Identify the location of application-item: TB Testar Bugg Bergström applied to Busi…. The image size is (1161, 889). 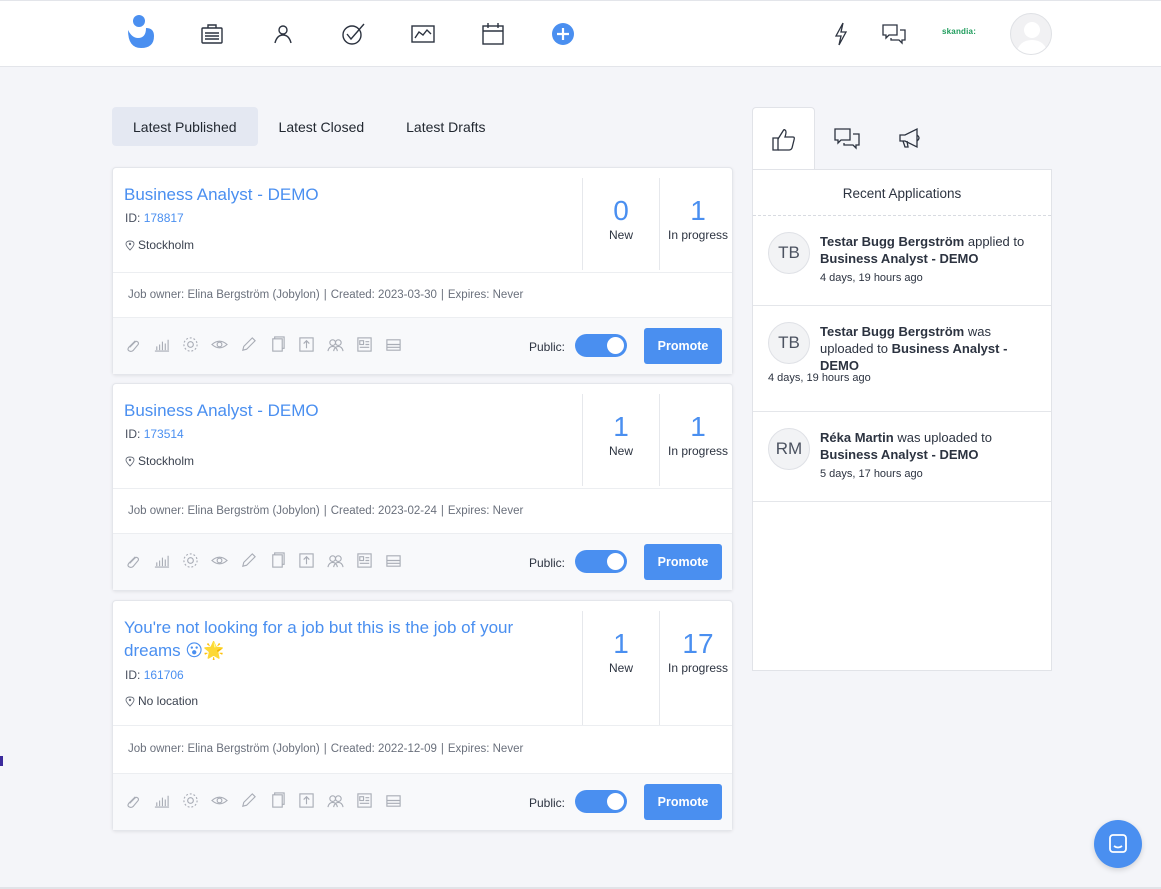
(902, 261).